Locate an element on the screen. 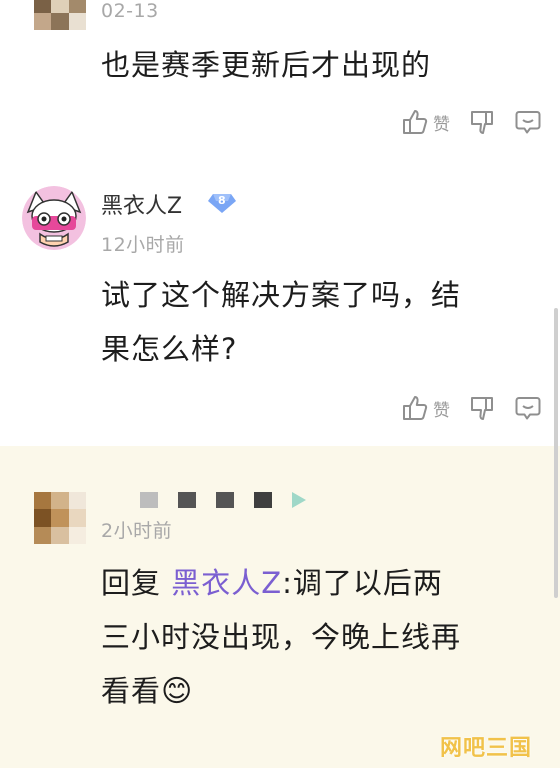 This screenshot has height=768, width=560. reply-text: :调了以后两 is located at coordinates (362, 583).